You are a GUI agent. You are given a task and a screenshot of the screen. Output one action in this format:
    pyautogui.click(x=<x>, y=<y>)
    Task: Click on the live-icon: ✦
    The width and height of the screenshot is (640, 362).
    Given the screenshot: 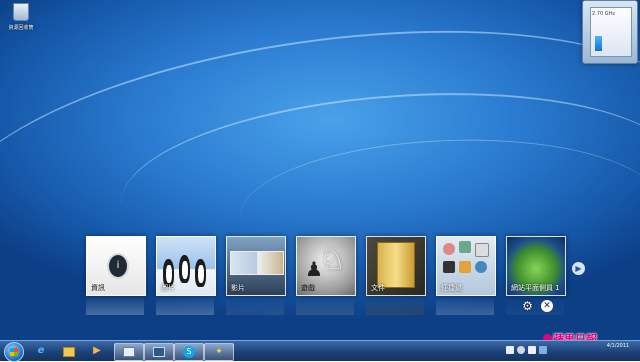 What is the action you would take?
    pyautogui.click(x=219, y=352)
    